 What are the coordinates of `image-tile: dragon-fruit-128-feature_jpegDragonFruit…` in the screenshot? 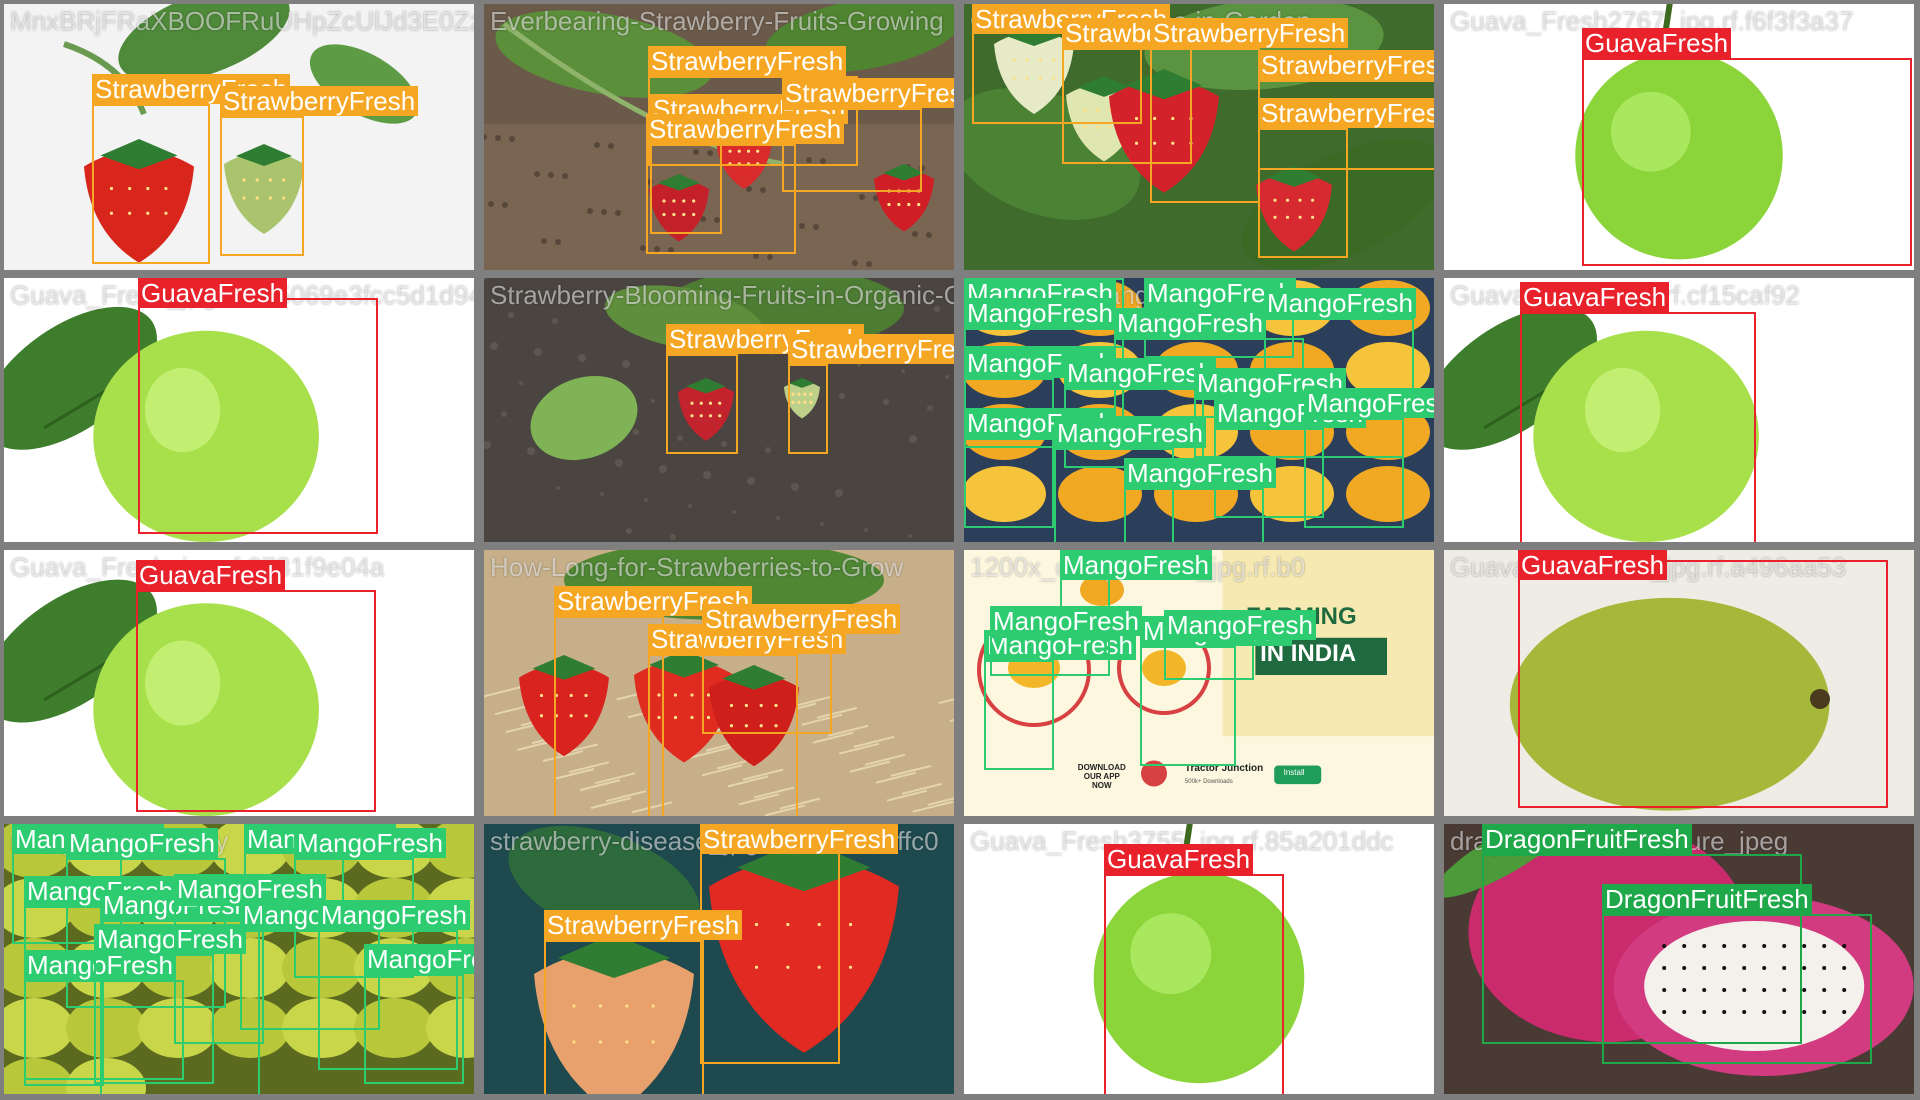 It's located at (1679, 959).